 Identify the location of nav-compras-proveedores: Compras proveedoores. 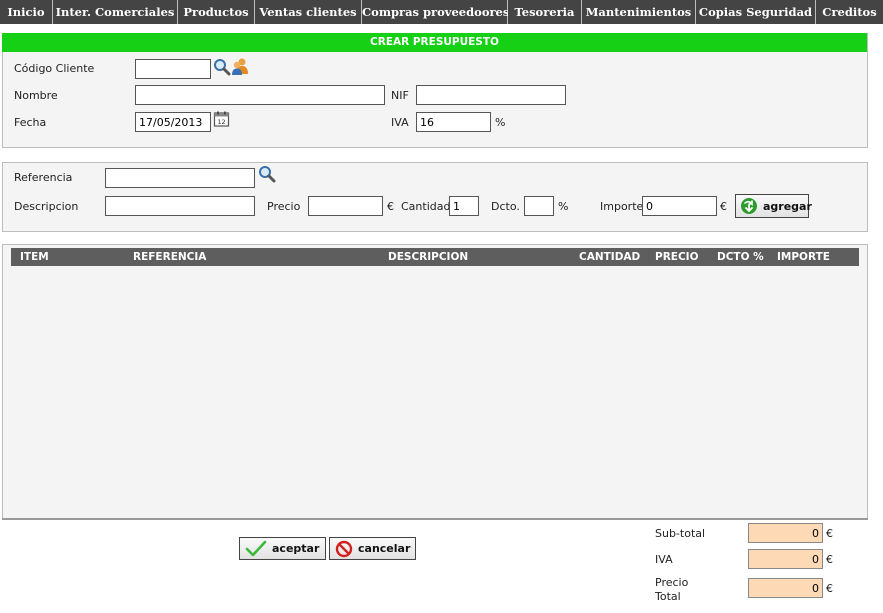
(435, 12).